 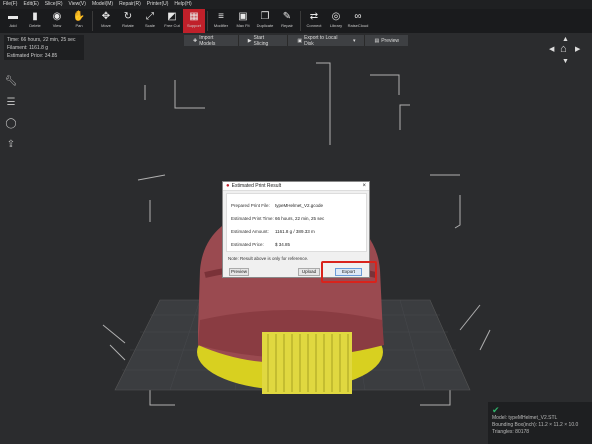 What do you see at coordinates (327, 41) in the screenshot?
I see `export-local-disk-button: ▣ Export to Local Disk ▾` at bounding box center [327, 41].